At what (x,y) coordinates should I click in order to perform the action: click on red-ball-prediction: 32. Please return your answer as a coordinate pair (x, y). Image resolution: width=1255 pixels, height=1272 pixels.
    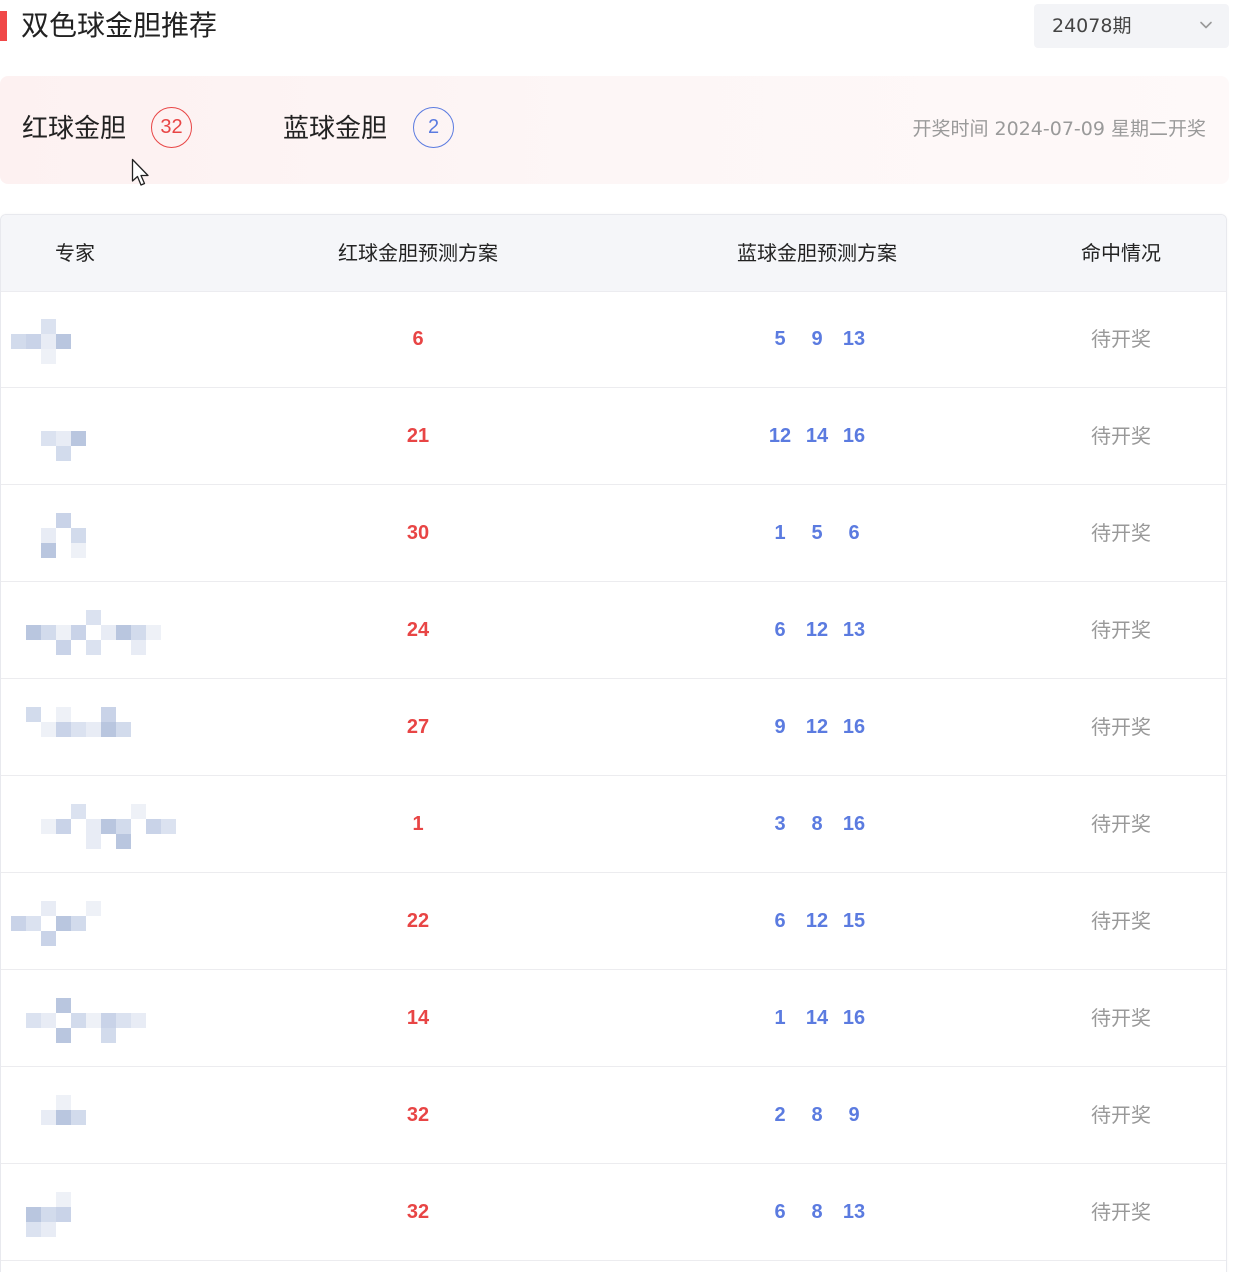
    Looking at the image, I should click on (418, 1212).